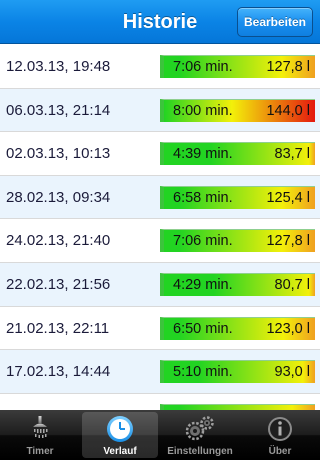 The width and height of the screenshot is (320, 460). I want to click on usage-bar: 4:39 min. 83,7 l, so click(237, 154).